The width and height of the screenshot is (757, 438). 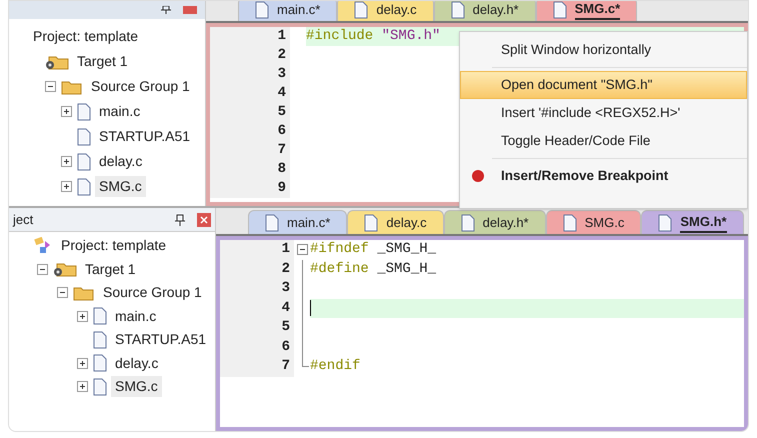 What do you see at coordinates (603, 141) in the screenshot?
I see `menu-item: Toggle Header/Code File` at bounding box center [603, 141].